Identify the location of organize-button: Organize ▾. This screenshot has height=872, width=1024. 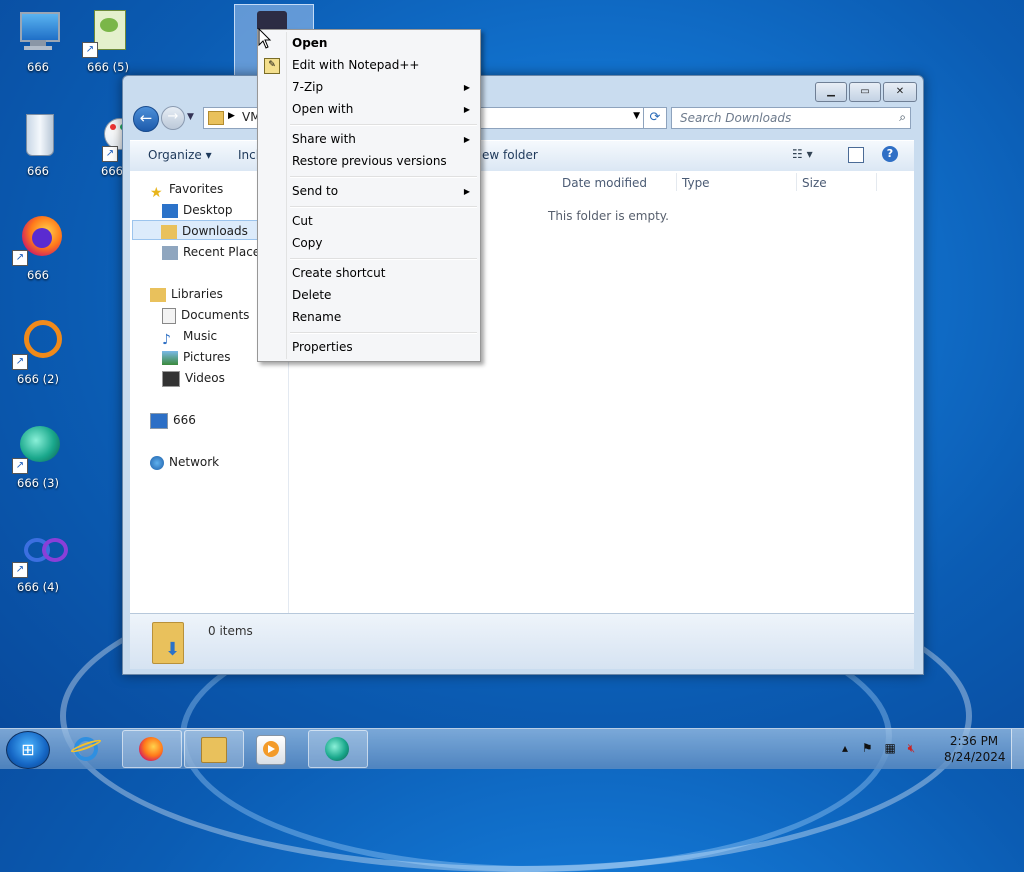
(180, 155).